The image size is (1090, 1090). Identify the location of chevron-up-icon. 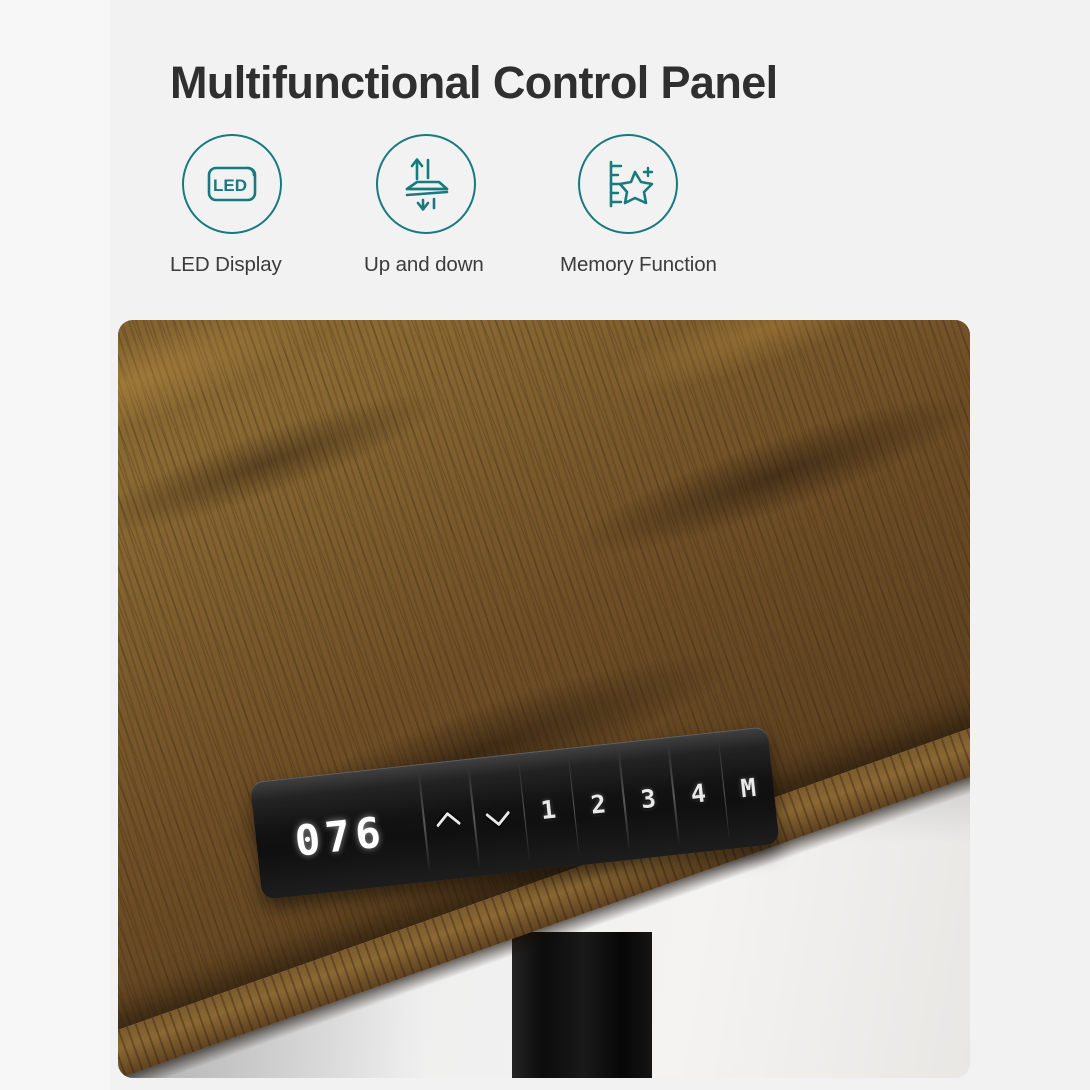
(448, 820).